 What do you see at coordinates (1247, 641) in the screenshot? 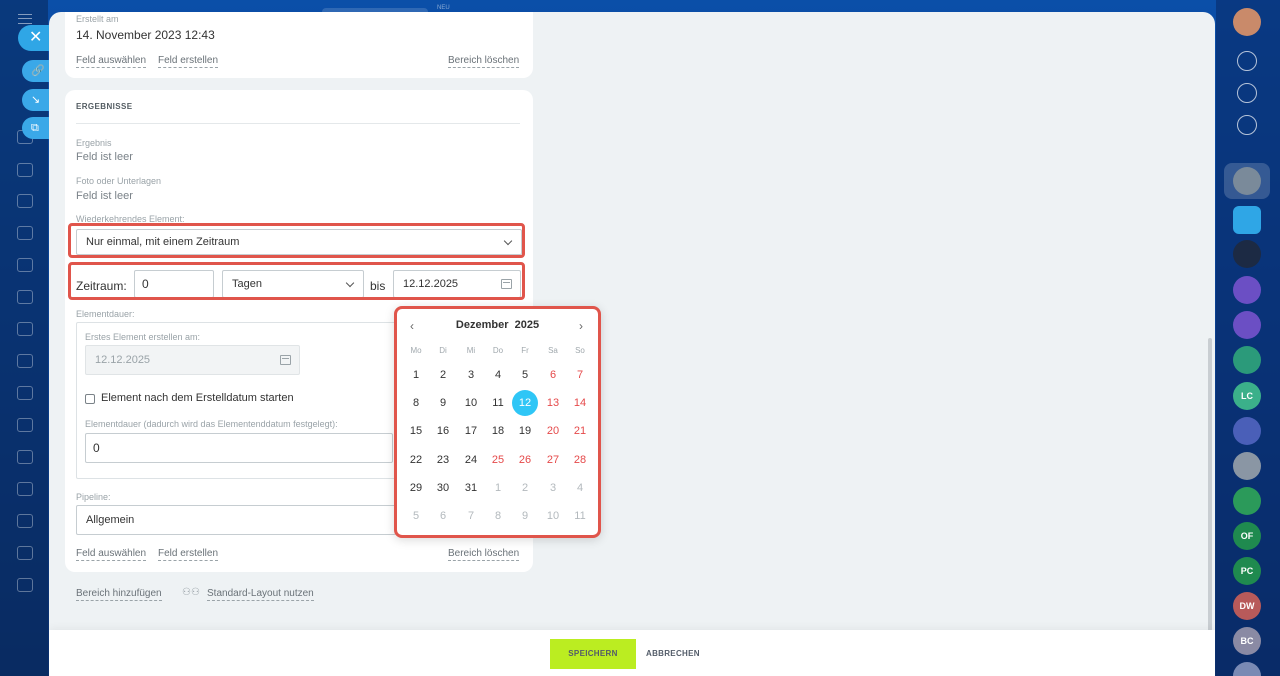
I see `contact-avatar-bc: BC` at bounding box center [1247, 641].